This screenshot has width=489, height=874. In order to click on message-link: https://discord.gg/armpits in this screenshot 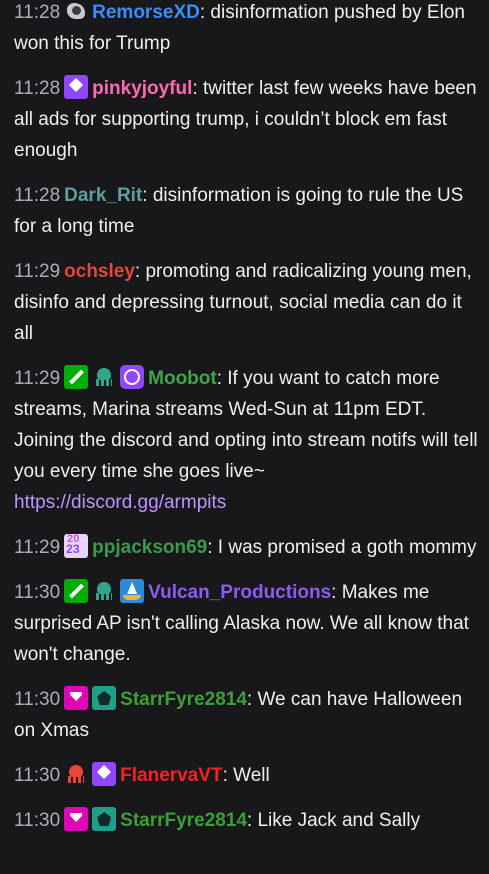, I will do `click(120, 502)`.